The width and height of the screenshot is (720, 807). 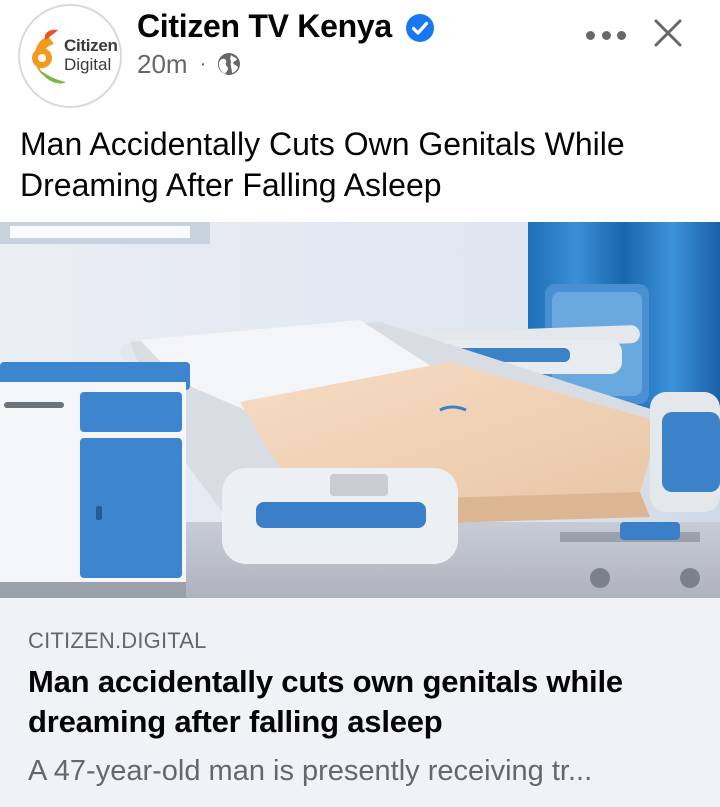 What do you see at coordinates (606, 35) in the screenshot?
I see `more-options-icon` at bounding box center [606, 35].